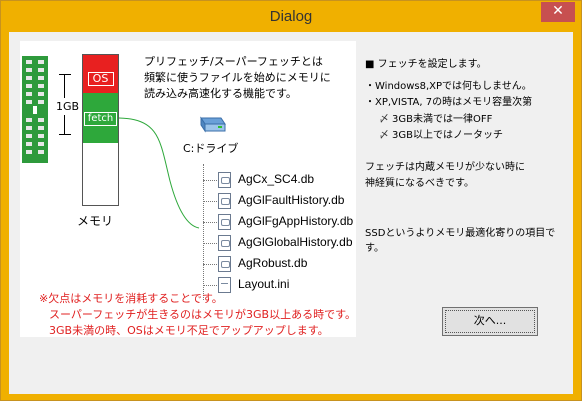  I want to click on close-button: ✕, so click(558, 12).